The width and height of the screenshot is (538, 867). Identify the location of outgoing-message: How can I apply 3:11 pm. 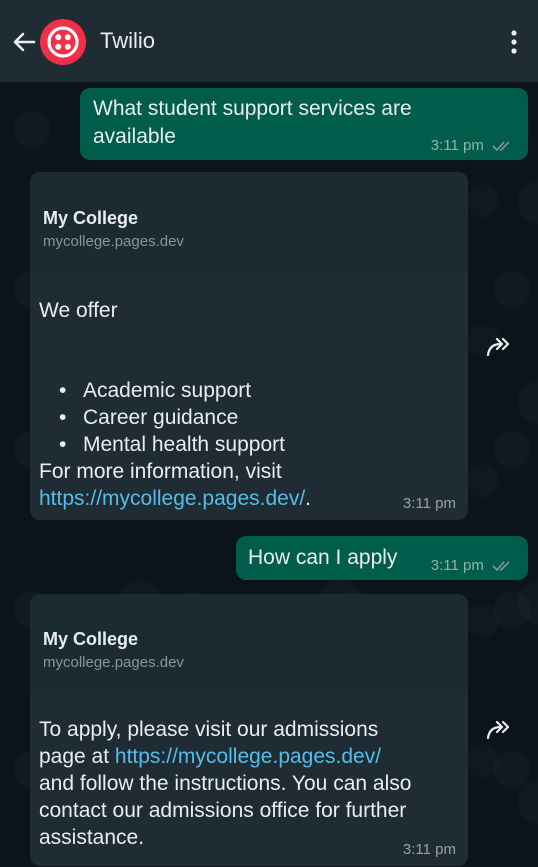
(382, 558).